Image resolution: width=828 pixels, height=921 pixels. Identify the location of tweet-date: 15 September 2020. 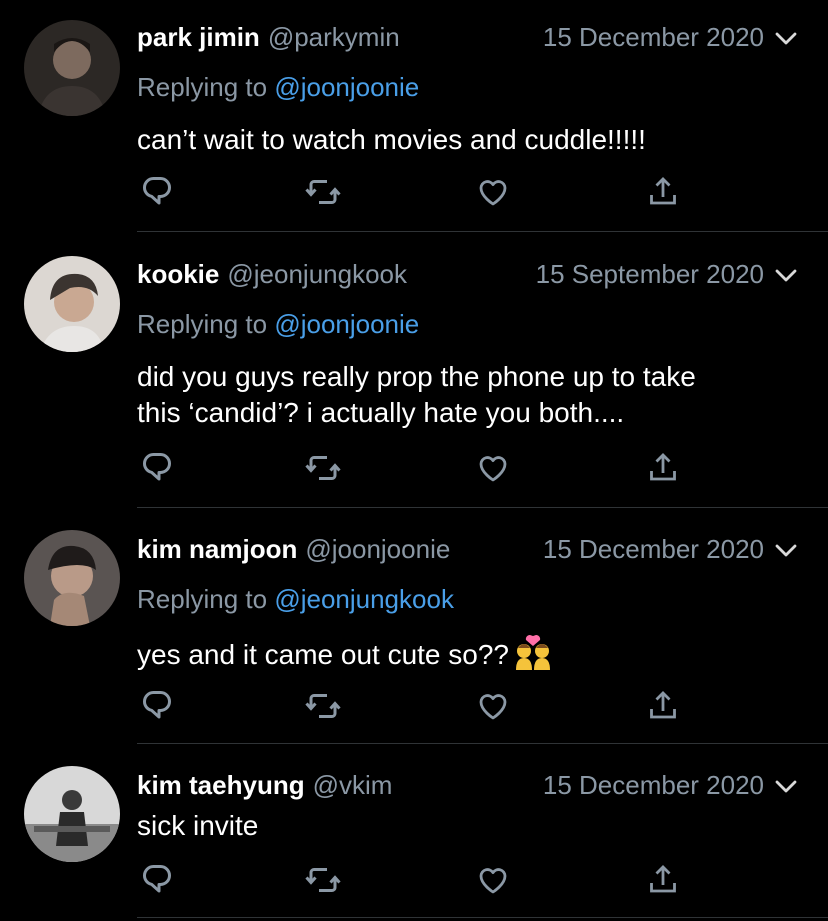
(649, 274).